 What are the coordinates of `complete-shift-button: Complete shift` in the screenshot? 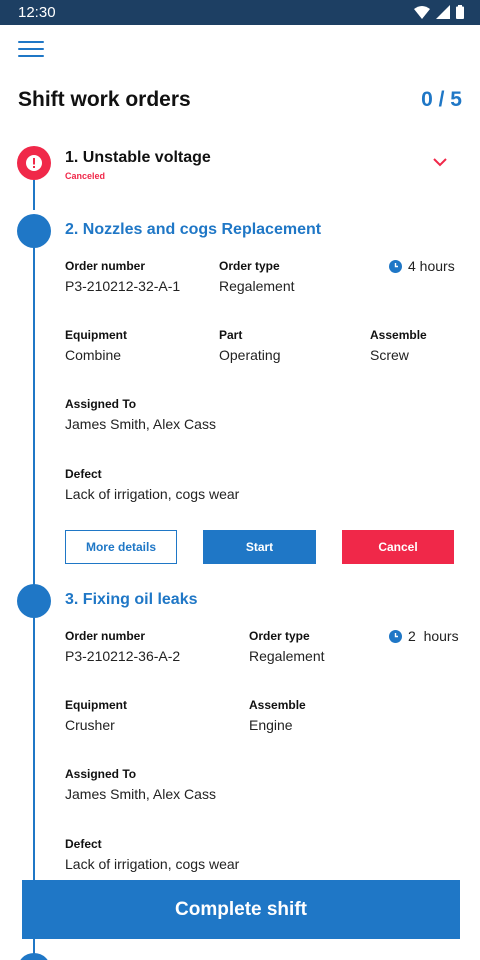 It's located at (241, 909).